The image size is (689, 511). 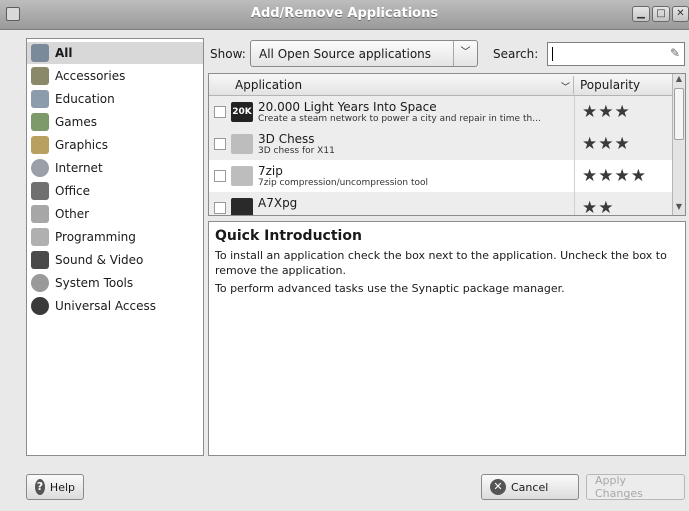 I want to click on games-icon, so click(x=40, y=122).